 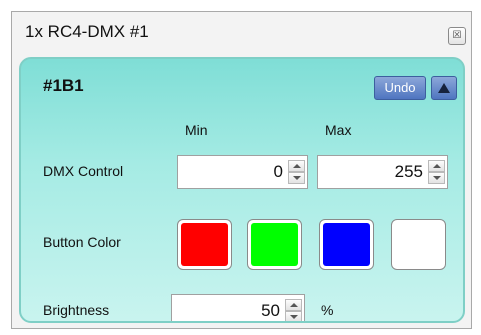 What do you see at coordinates (400, 88) in the screenshot?
I see `undo-button: Undo` at bounding box center [400, 88].